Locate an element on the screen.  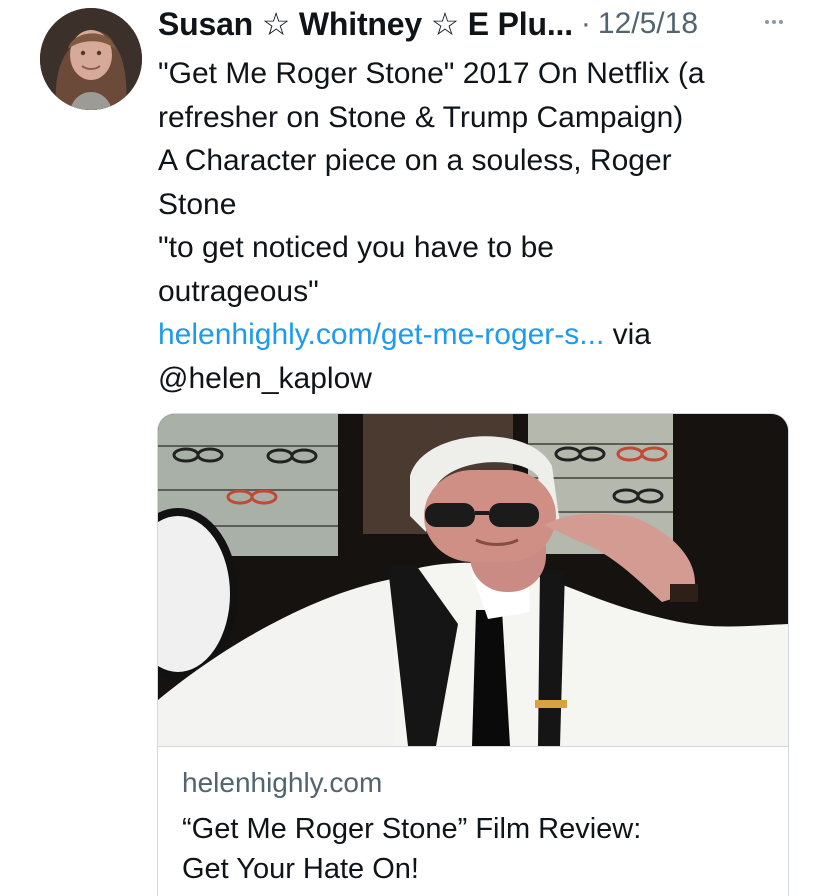
tweet-date: 12/5/18 is located at coordinates (648, 24).